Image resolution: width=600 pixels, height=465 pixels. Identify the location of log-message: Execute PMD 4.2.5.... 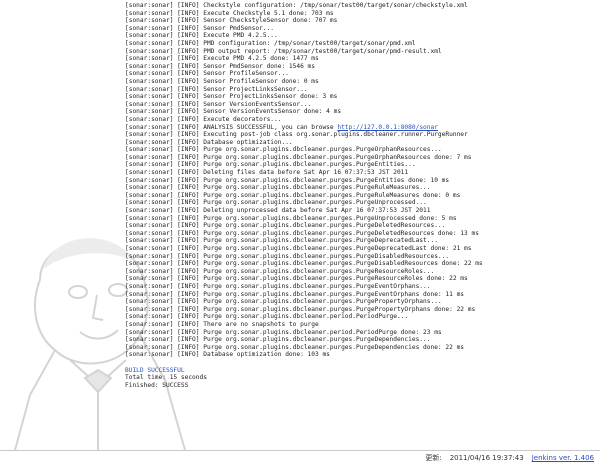
(240, 36).